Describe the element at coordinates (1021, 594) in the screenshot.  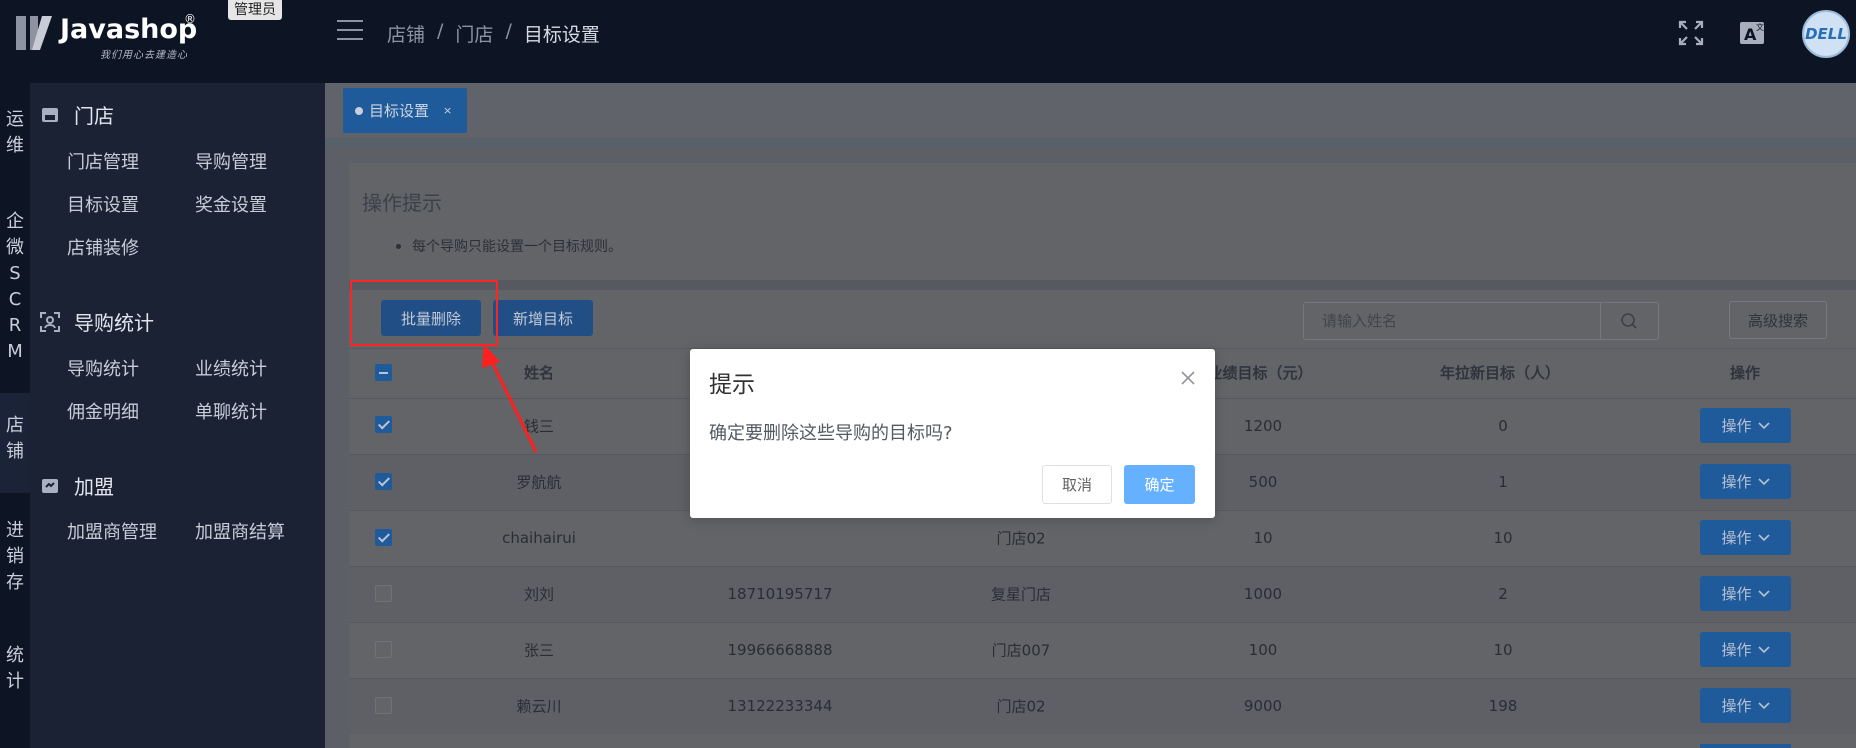
I see `cell-store: 复星门店` at that location.